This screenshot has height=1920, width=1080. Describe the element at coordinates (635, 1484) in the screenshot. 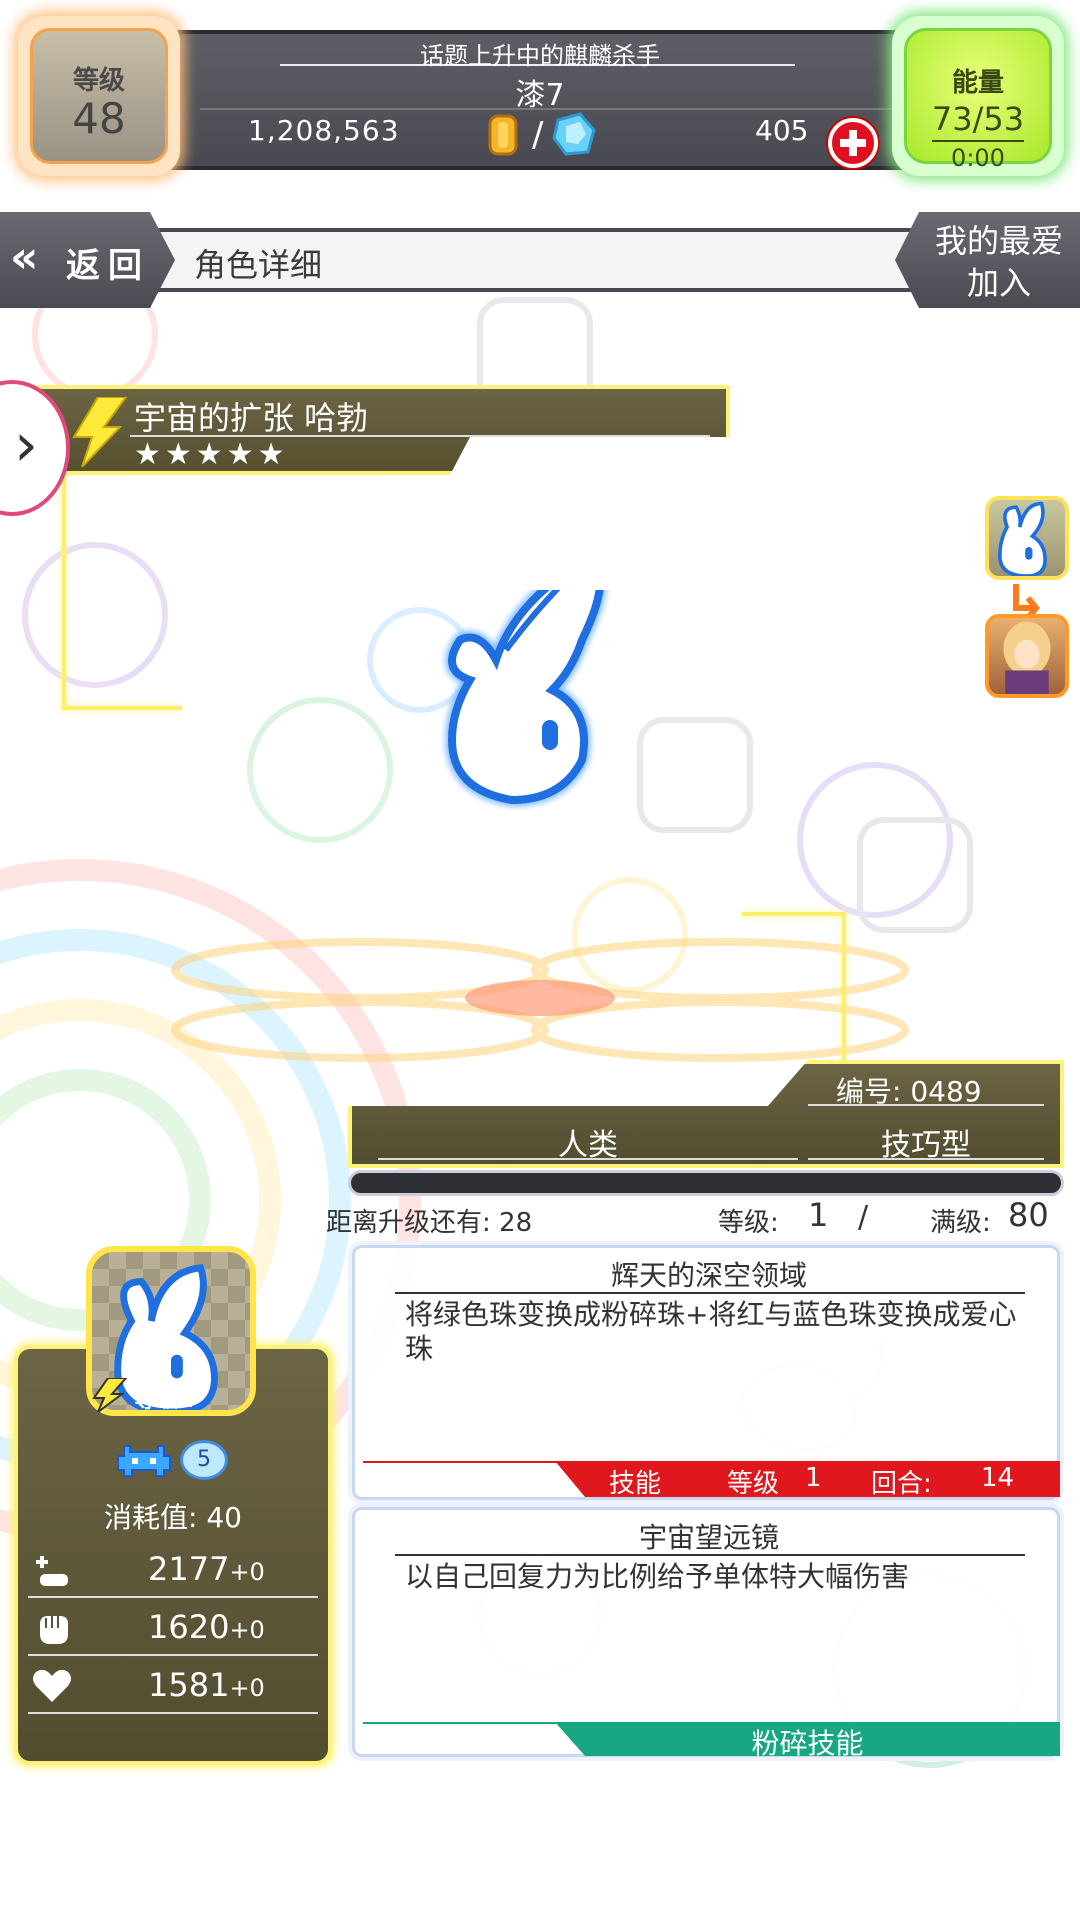

I see `skill-type-label: 技能` at that location.